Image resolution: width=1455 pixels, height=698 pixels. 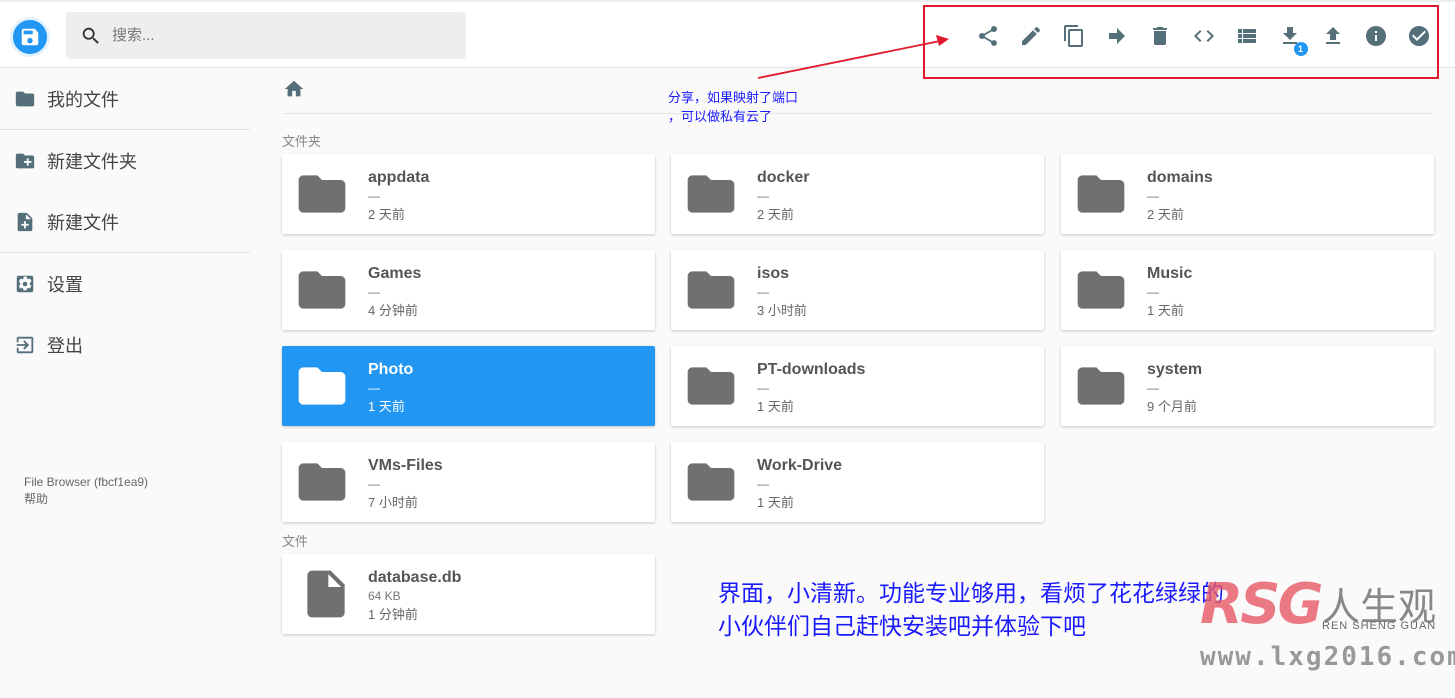 What do you see at coordinates (302, 141) in the screenshot?
I see `folders-section-label: 文件夹` at bounding box center [302, 141].